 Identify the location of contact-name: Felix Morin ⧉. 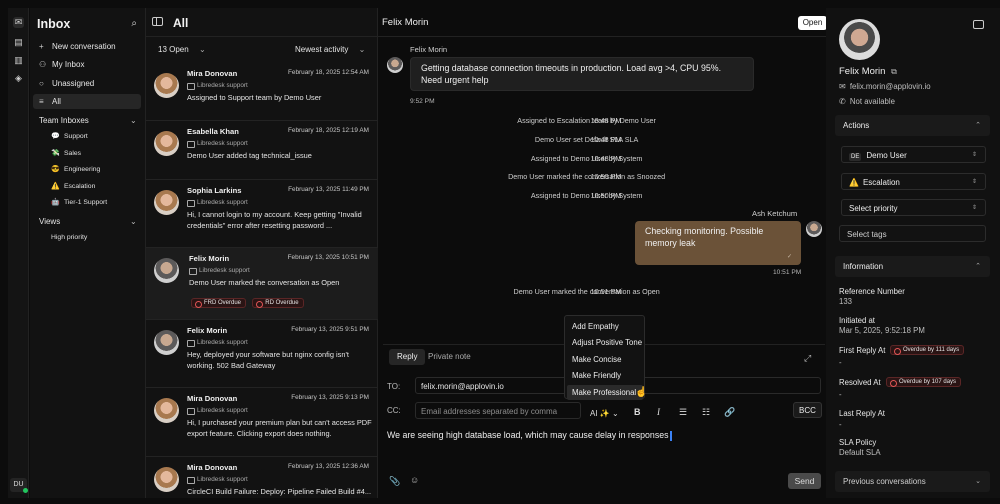
(868, 71).